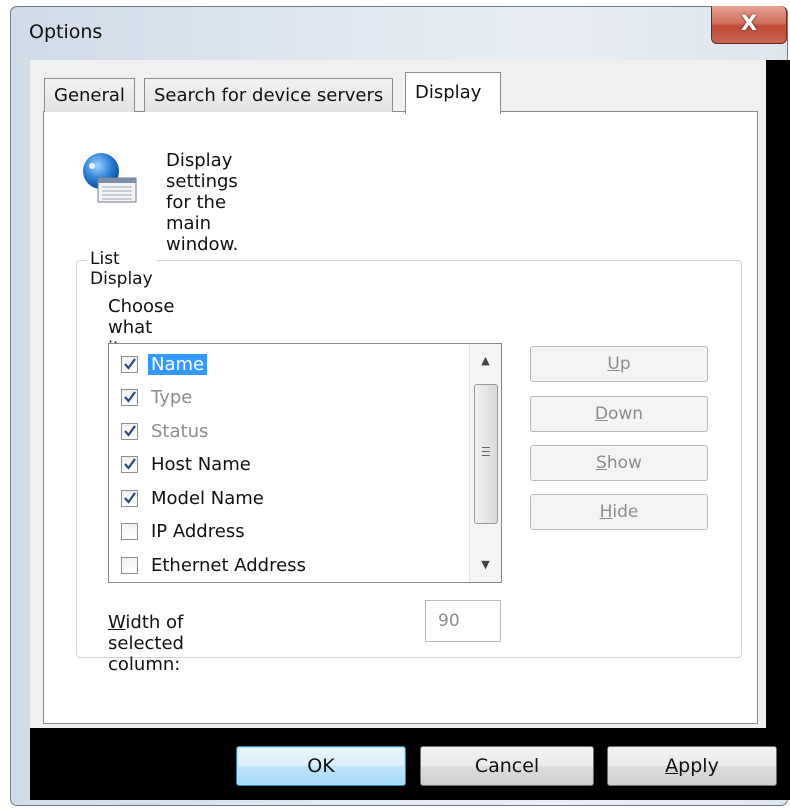 Image resolution: width=790 pixels, height=810 pixels. What do you see at coordinates (463, 621) in the screenshot?
I see `column-width-field: 90` at bounding box center [463, 621].